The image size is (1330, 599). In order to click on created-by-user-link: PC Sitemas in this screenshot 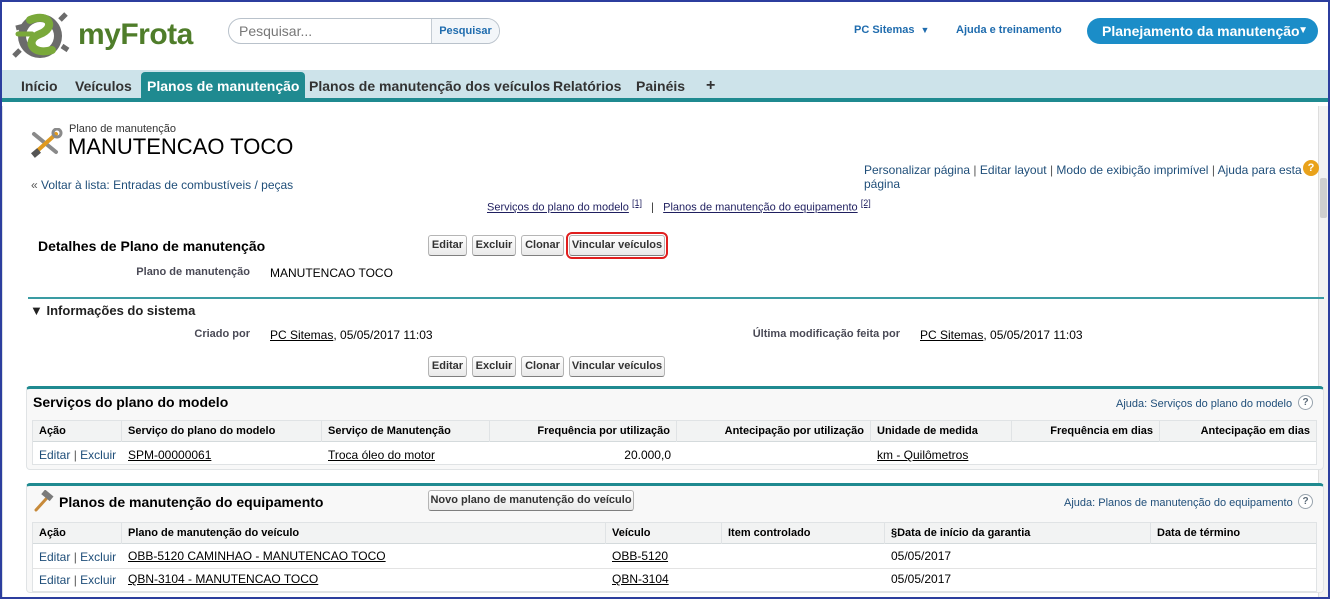, I will do `click(301, 335)`.